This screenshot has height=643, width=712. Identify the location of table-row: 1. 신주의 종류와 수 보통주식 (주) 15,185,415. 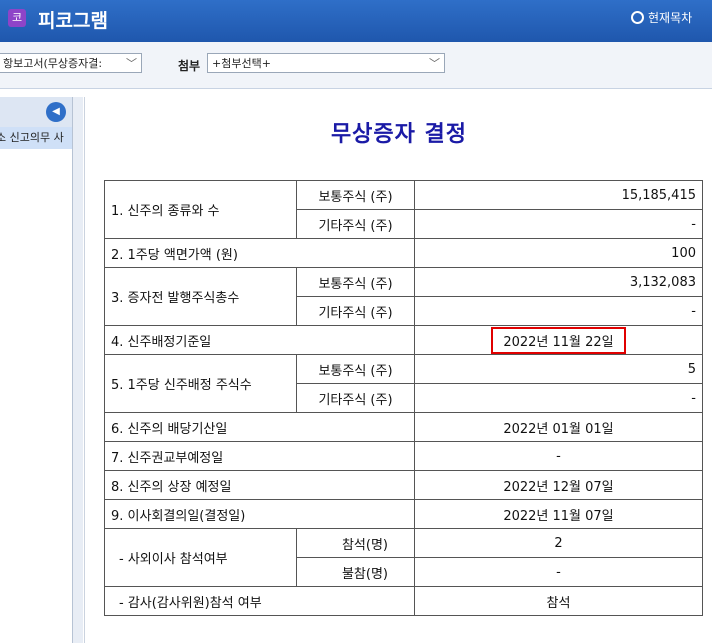
(403, 209).